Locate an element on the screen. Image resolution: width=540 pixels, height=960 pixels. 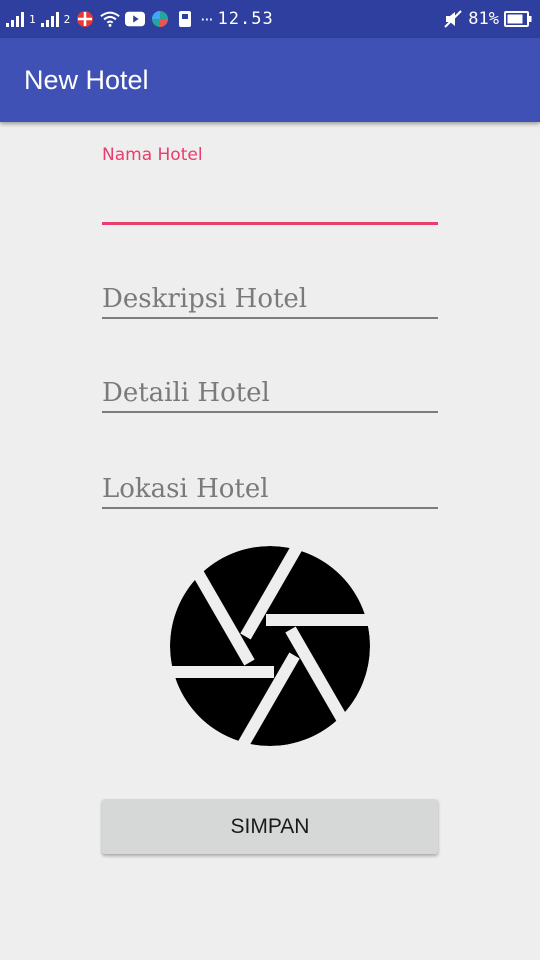
detail-hotel-input is located at coordinates (270, 393).